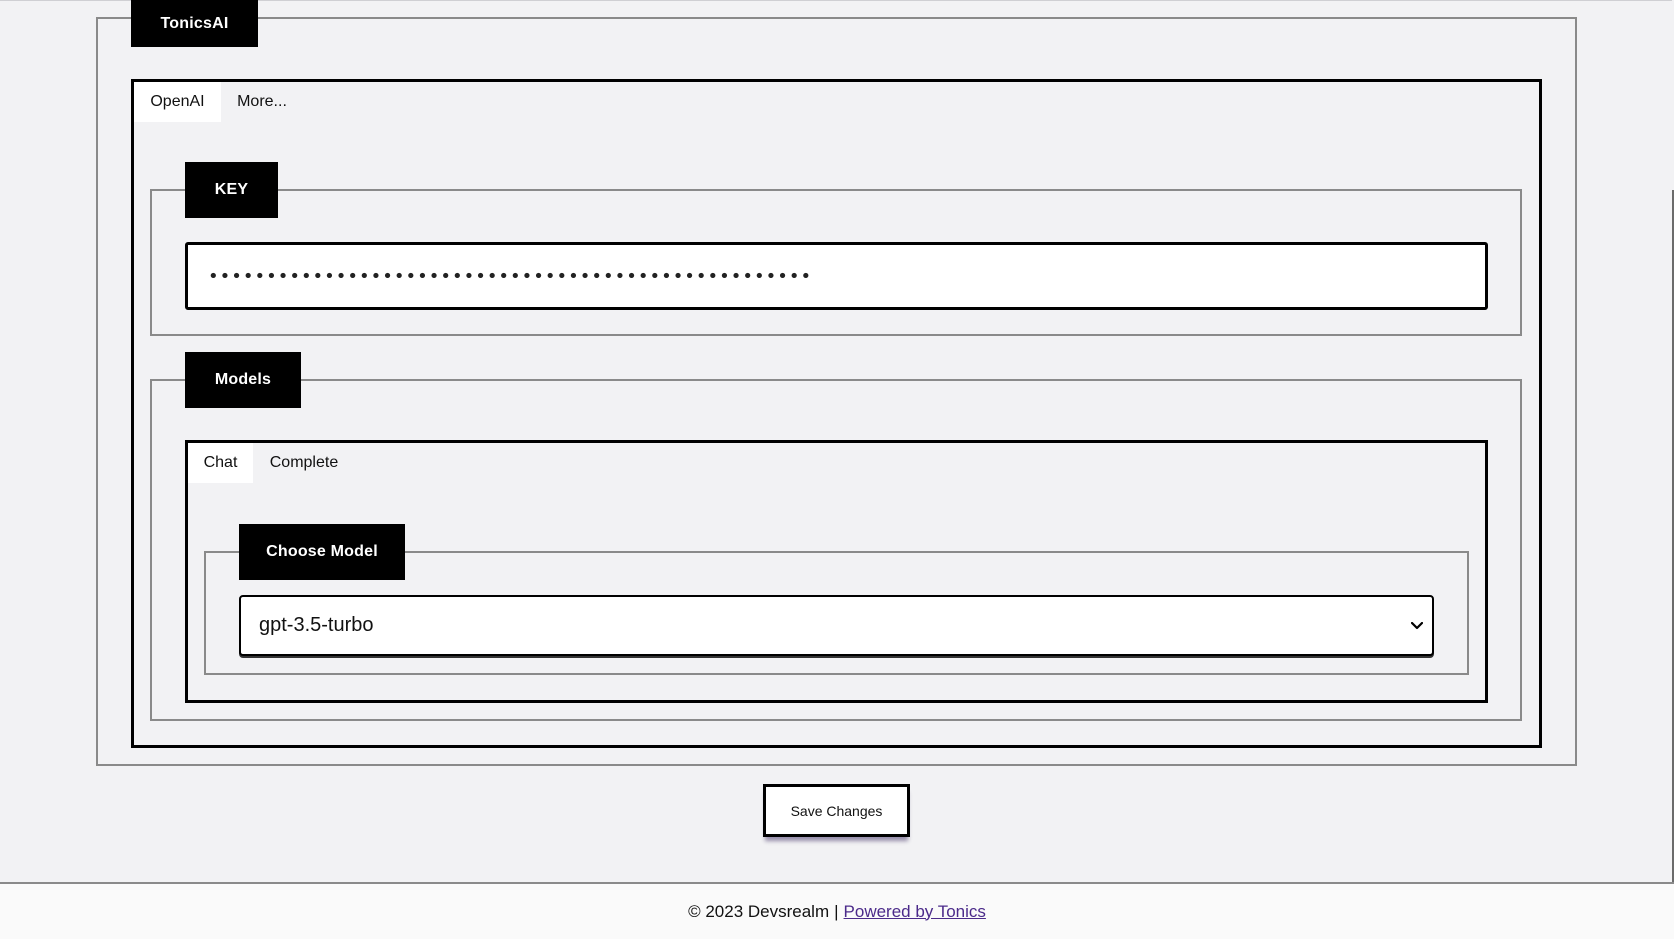 The width and height of the screenshot is (1674, 939). I want to click on powered-by-link: Powered by Tonics, so click(915, 912).